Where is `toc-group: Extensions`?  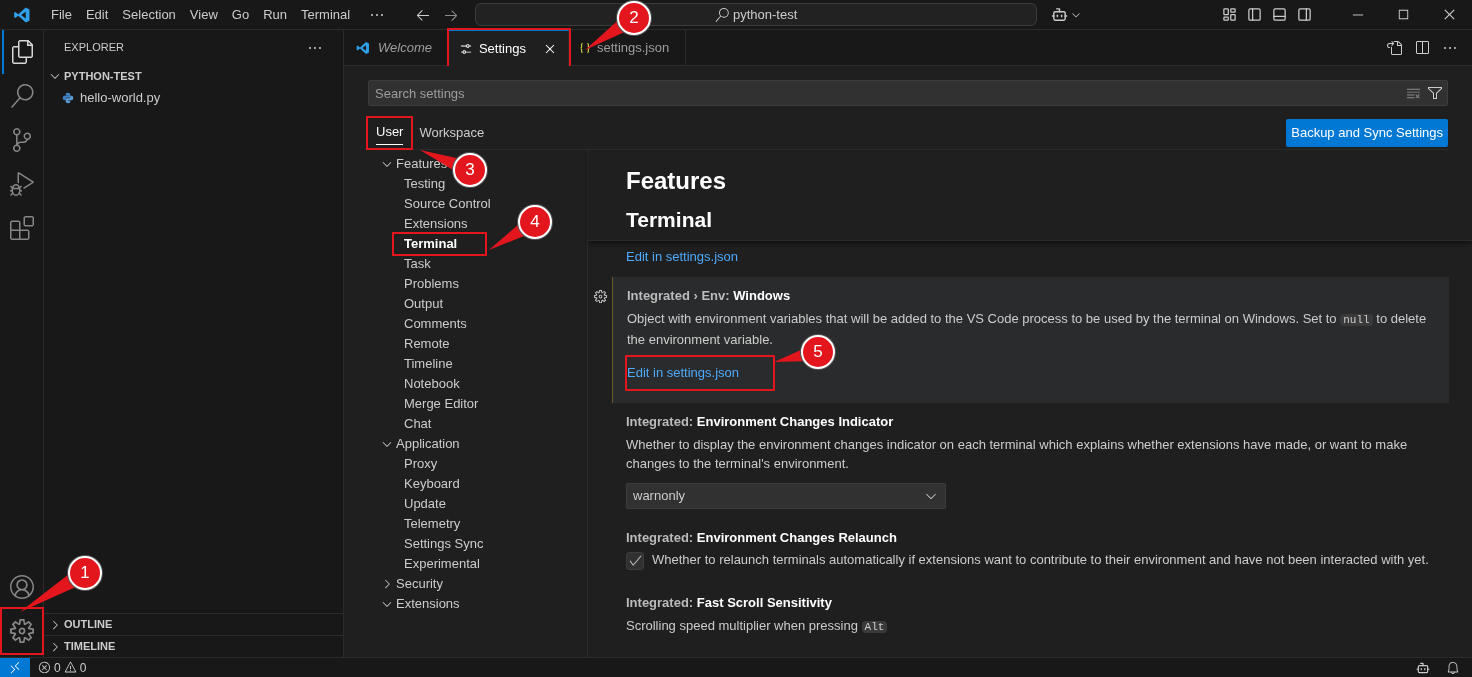
toc-group: Extensions is located at coordinates (420, 604).